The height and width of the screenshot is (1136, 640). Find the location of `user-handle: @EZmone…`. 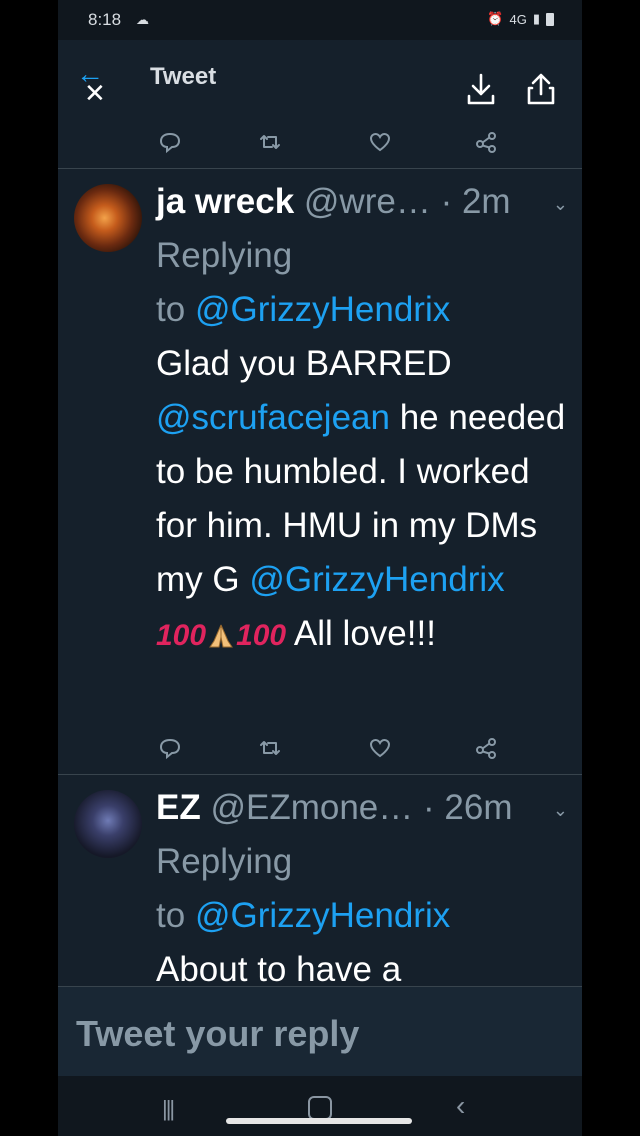

user-handle: @EZmone… is located at coordinates (311, 807).